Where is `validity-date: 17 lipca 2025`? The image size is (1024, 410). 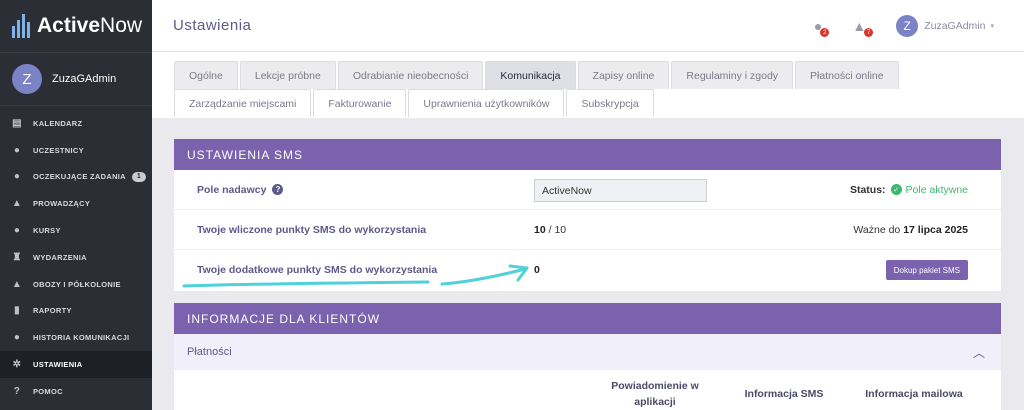 validity-date: 17 lipca 2025 is located at coordinates (935, 229).